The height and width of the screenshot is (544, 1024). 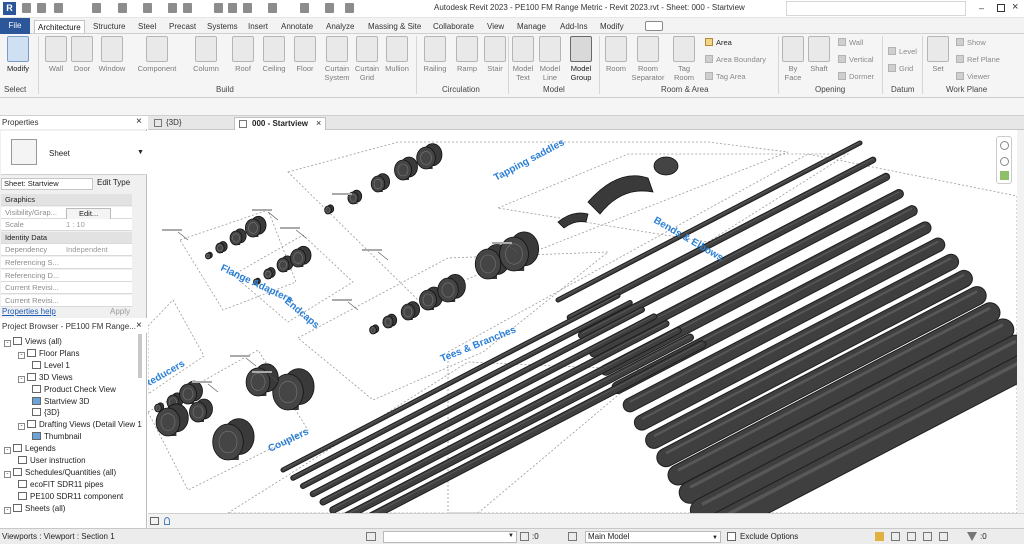 What do you see at coordinates (648, 59) in the screenshot?
I see `room-separator-button: Room Separator` at bounding box center [648, 59].